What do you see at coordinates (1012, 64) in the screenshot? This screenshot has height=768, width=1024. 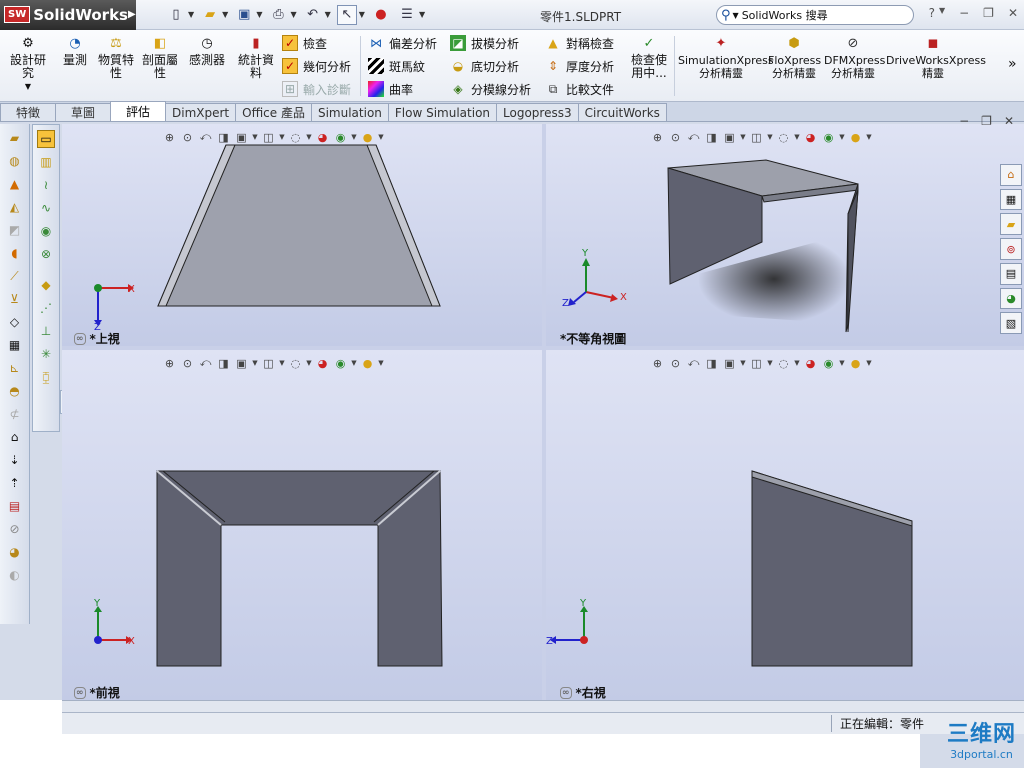 I see `ribbon-more-button: »` at bounding box center [1012, 64].